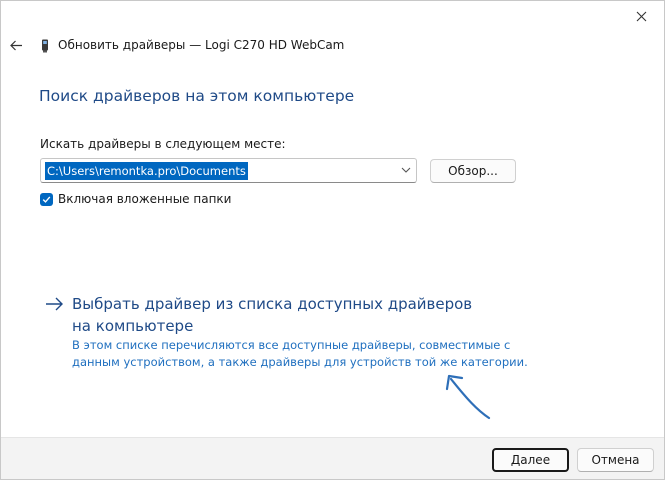 The image size is (665, 480). Describe the element at coordinates (468, 397) in the screenshot. I see `annotation-arrow-icon` at that location.